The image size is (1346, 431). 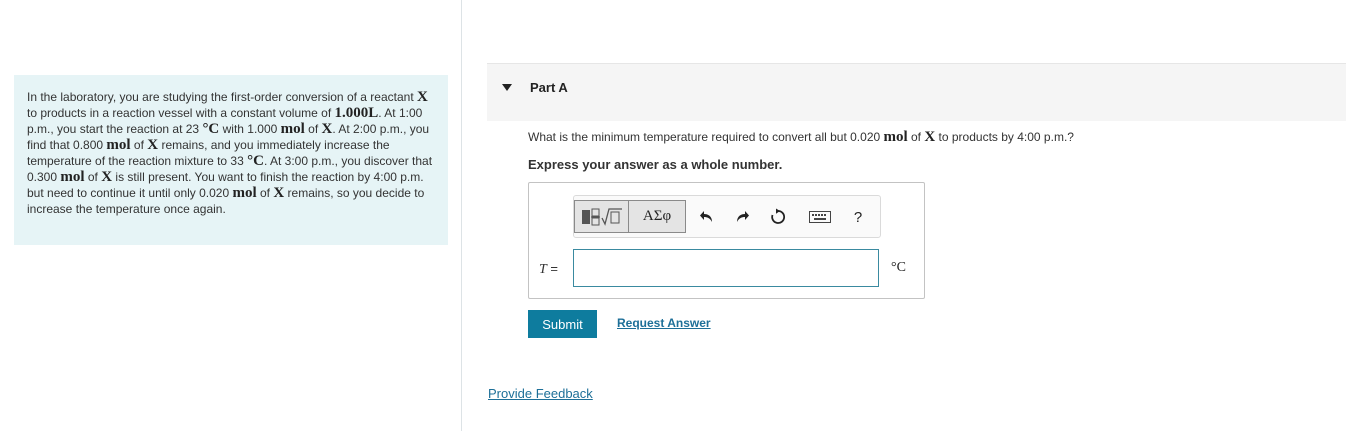 What do you see at coordinates (562, 324) in the screenshot?
I see `submit-button: Submit` at bounding box center [562, 324].